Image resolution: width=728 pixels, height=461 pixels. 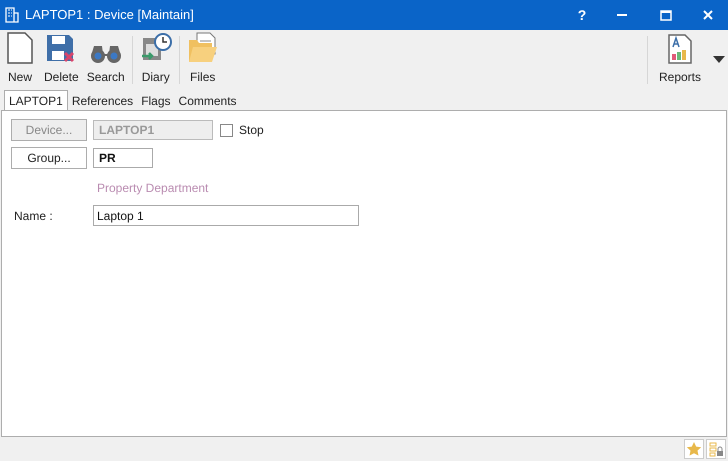 What do you see at coordinates (20, 48) in the screenshot?
I see `document-icon` at bounding box center [20, 48].